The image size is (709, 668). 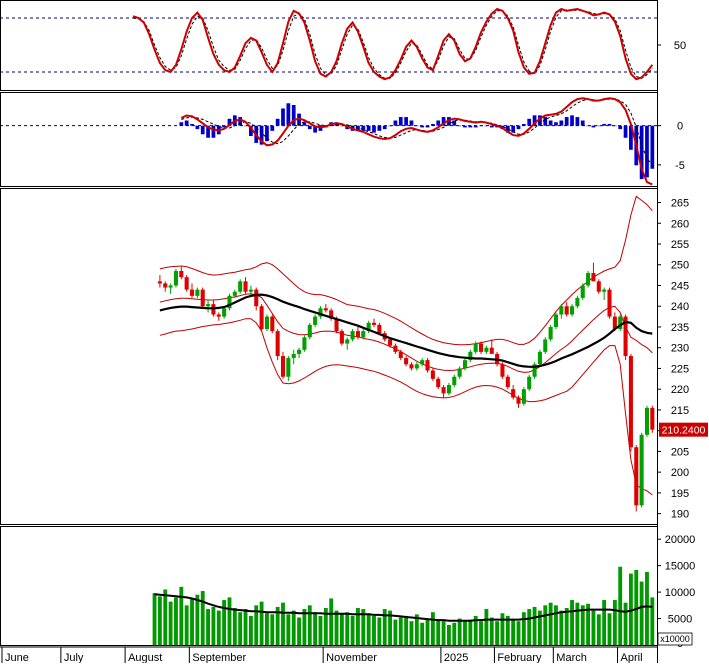 I want to click on price-tick-label: 215, so click(x=680, y=411).